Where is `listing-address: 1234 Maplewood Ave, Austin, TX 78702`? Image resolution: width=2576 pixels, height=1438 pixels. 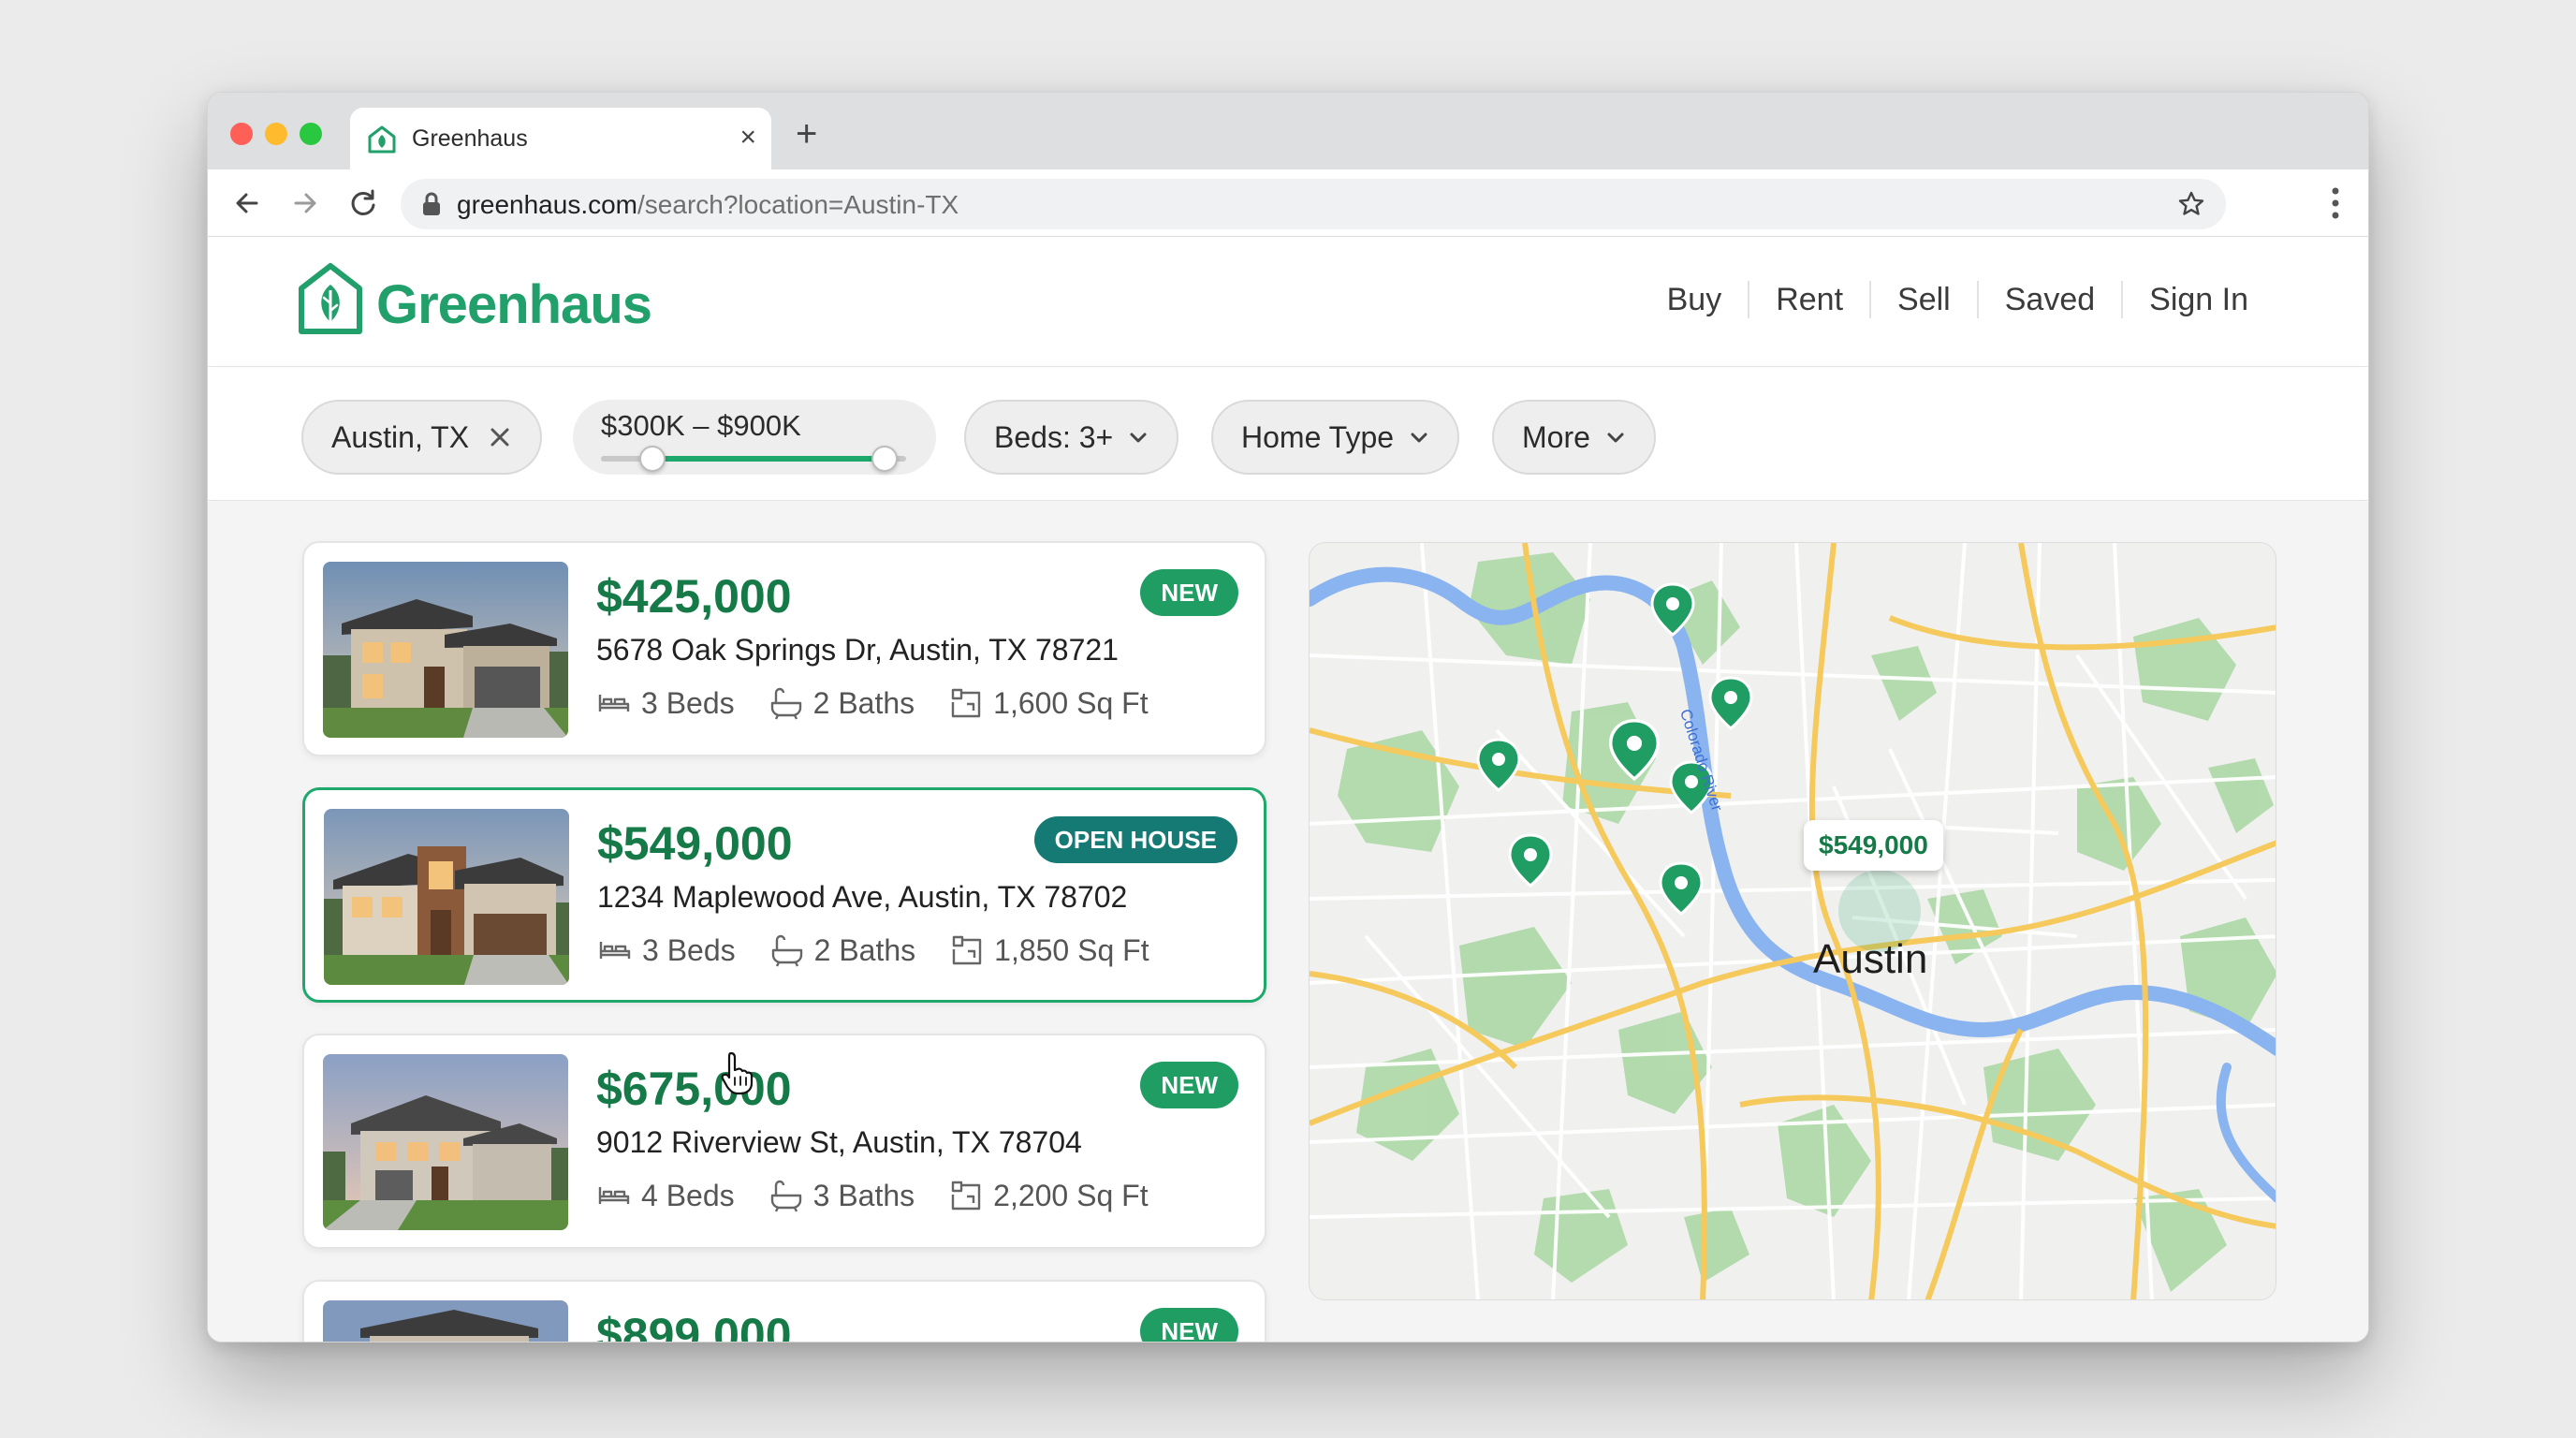 listing-address: 1234 Maplewood Ave, Austin, TX 78702 is located at coordinates (862, 897).